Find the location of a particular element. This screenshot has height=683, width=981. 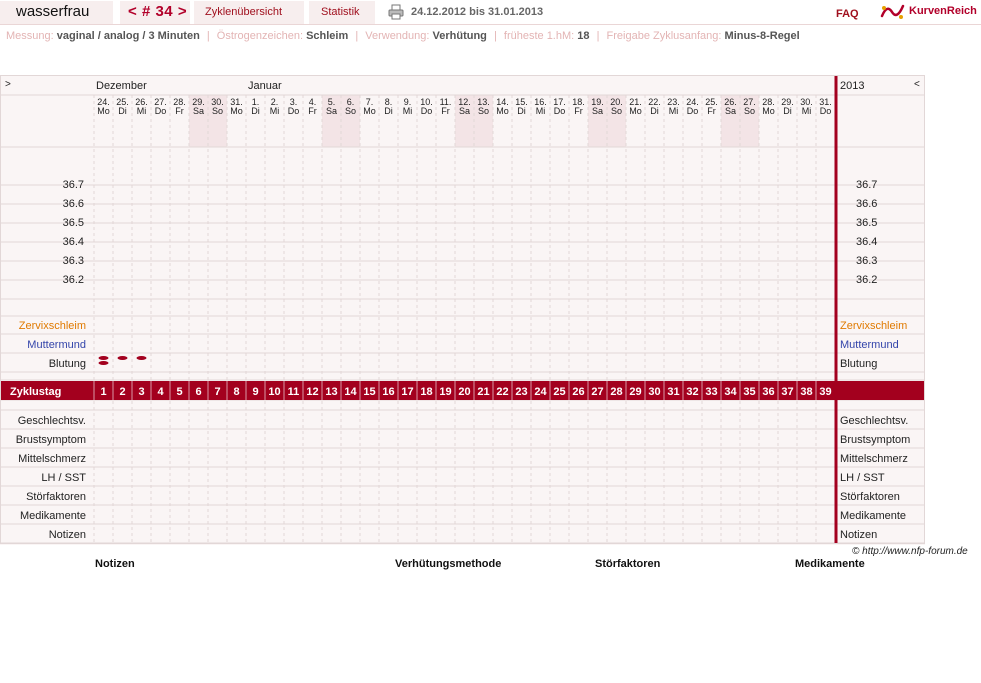

bleeding-mark is located at coordinates (103, 358).